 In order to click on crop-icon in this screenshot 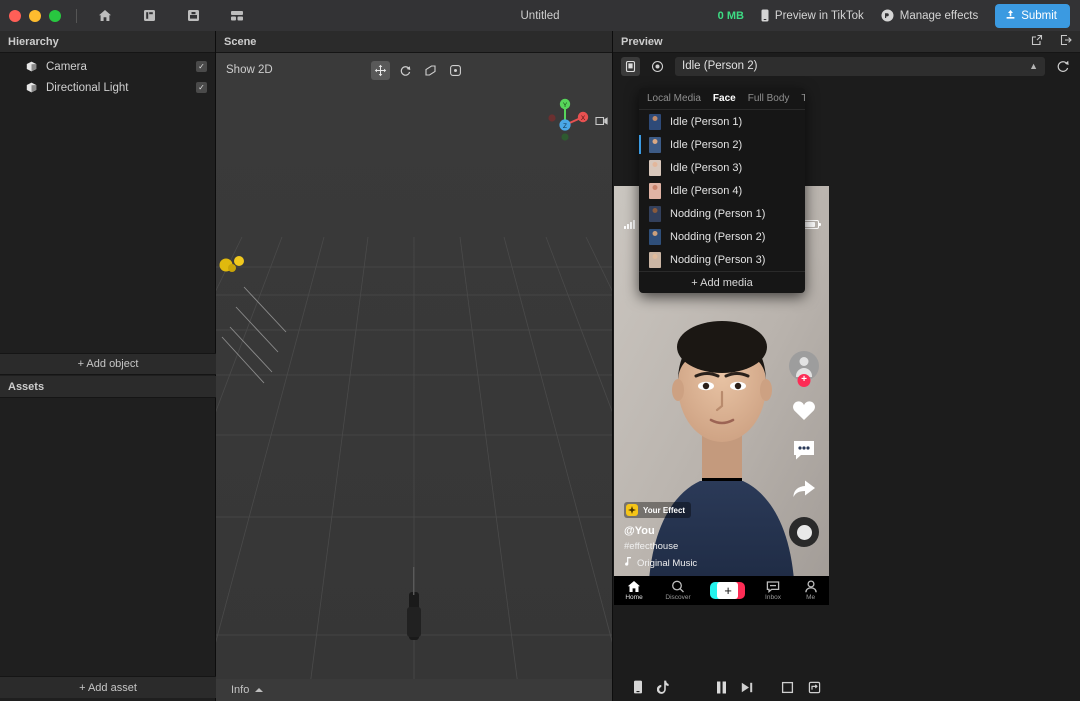, I will do `click(787, 687)`.